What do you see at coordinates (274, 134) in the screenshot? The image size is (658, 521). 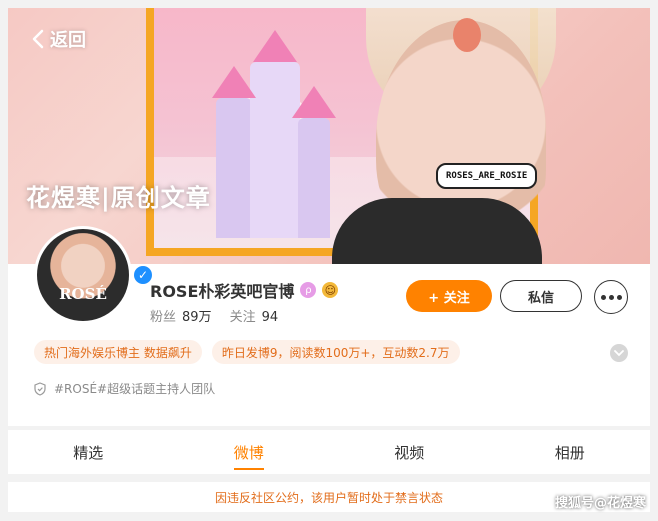 I see `castle-illustration` at bounding box center [274, 134].